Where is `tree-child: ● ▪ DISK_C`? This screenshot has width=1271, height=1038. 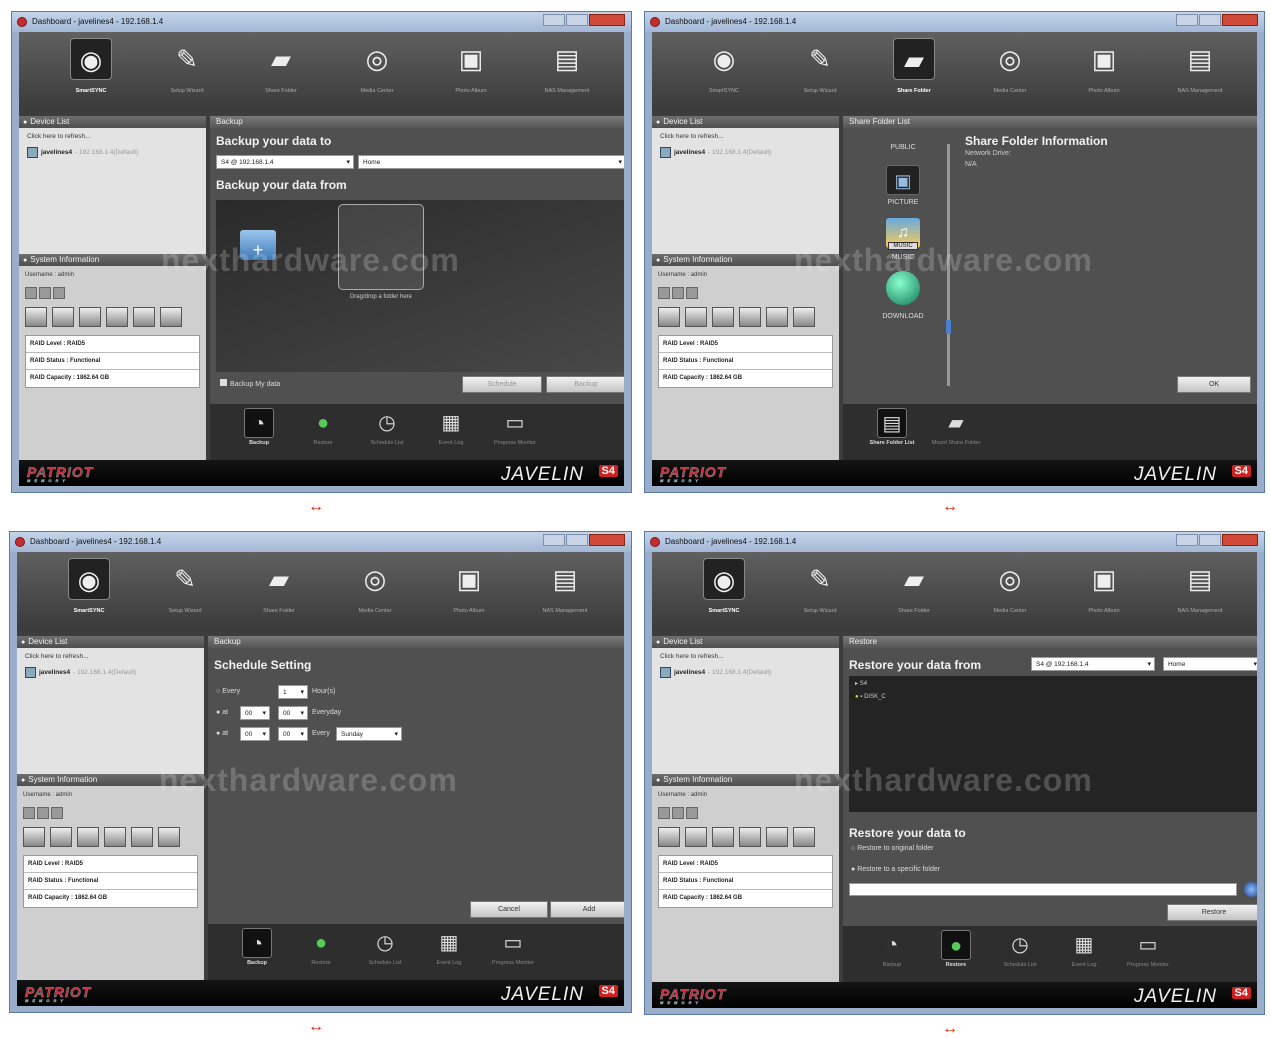
tree-child: ● ▪ DISK_C is located at coordinates (870, 697).